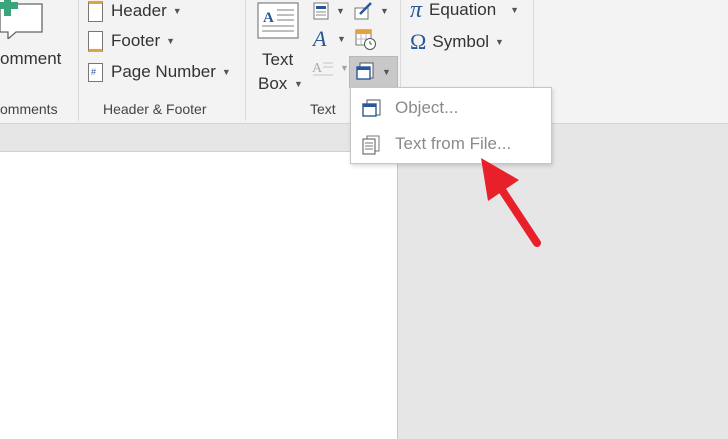 This screenshot has height=439, width=728. I want to click on pi-icon: π, so click(416, 11).